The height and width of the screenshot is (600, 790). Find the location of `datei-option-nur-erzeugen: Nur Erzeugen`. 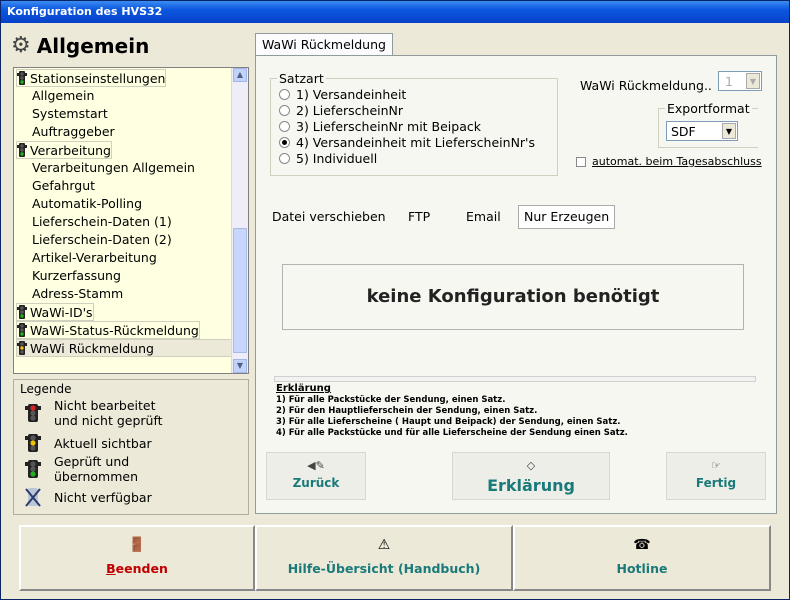

datei-option-nur-erzeugen: Nur Erzeugen is located at coordinates (567, 217).